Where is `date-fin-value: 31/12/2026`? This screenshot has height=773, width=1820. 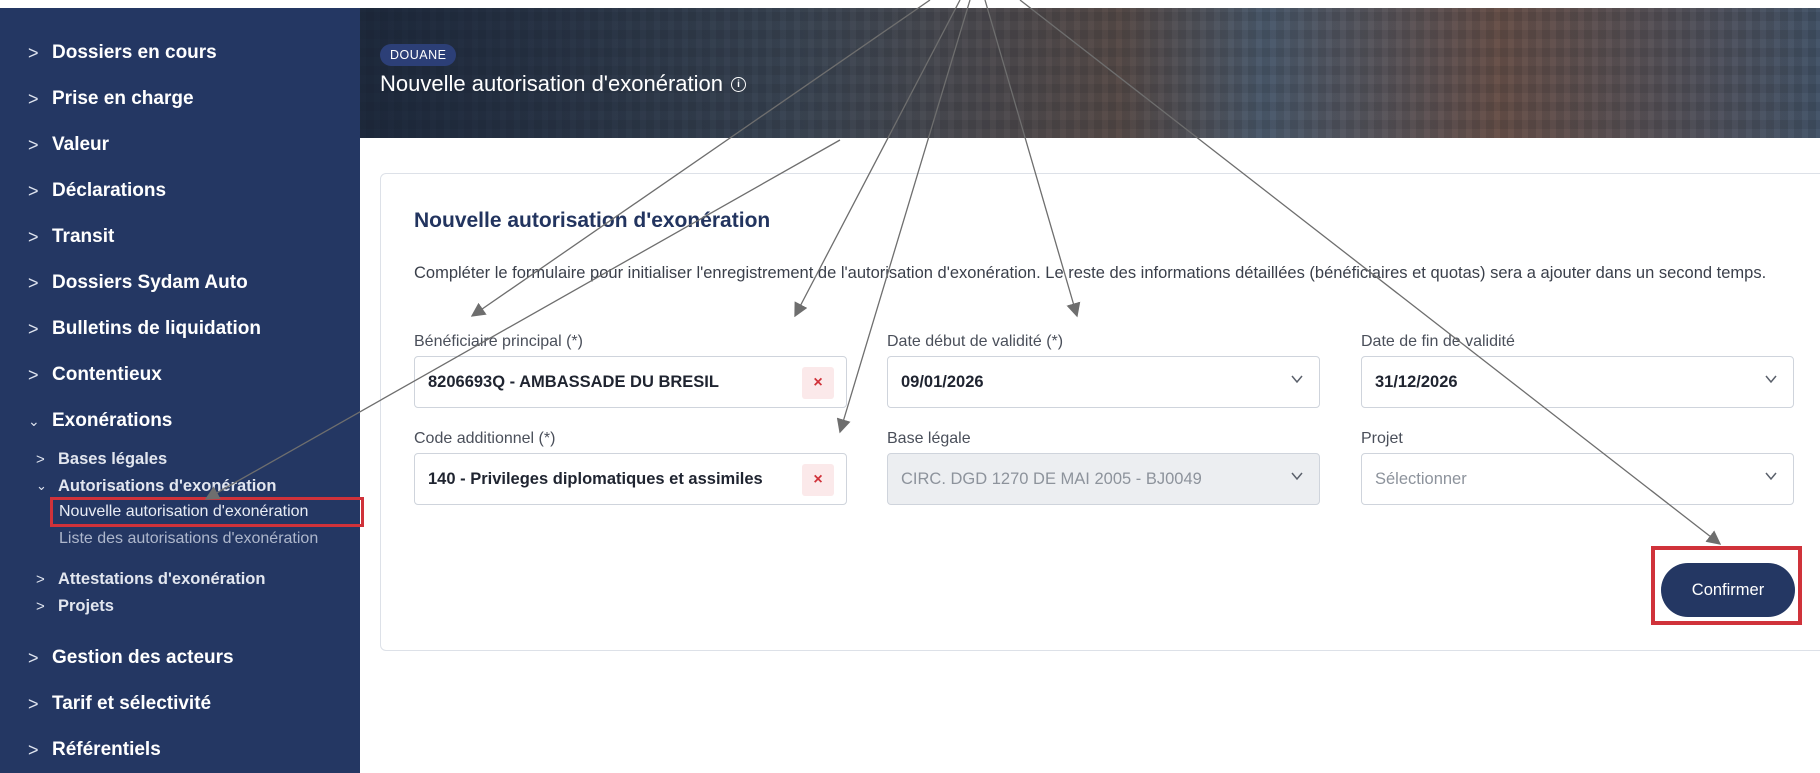 date-fin-value: 31/12/2026 is located at coordinates (1416, 381).